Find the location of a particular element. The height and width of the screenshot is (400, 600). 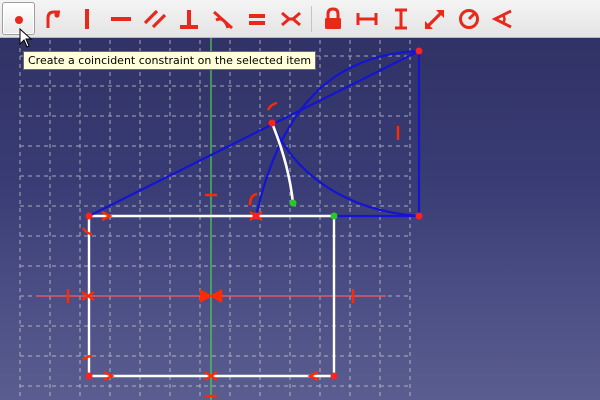

tangent-constraint-button is located at coordinates (222, 18).